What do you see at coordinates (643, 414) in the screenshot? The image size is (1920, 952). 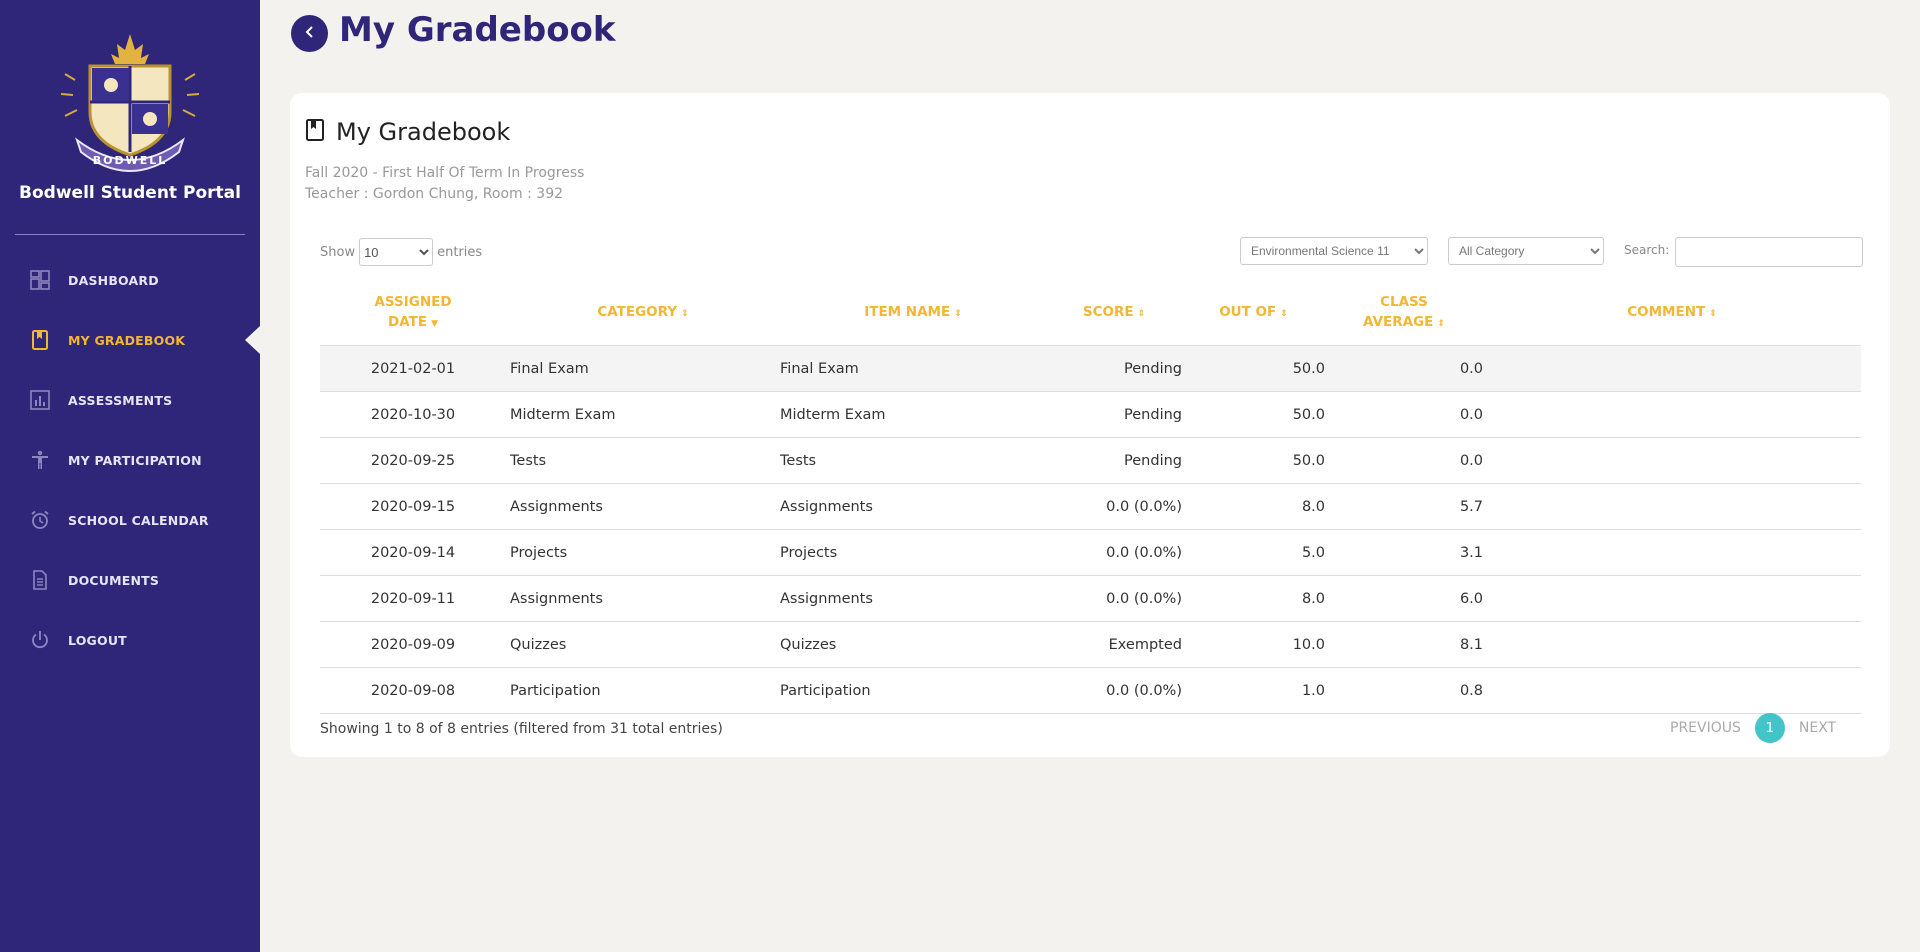 I see `cell-category: Midterm Exam` at bounding box center [643, 414].